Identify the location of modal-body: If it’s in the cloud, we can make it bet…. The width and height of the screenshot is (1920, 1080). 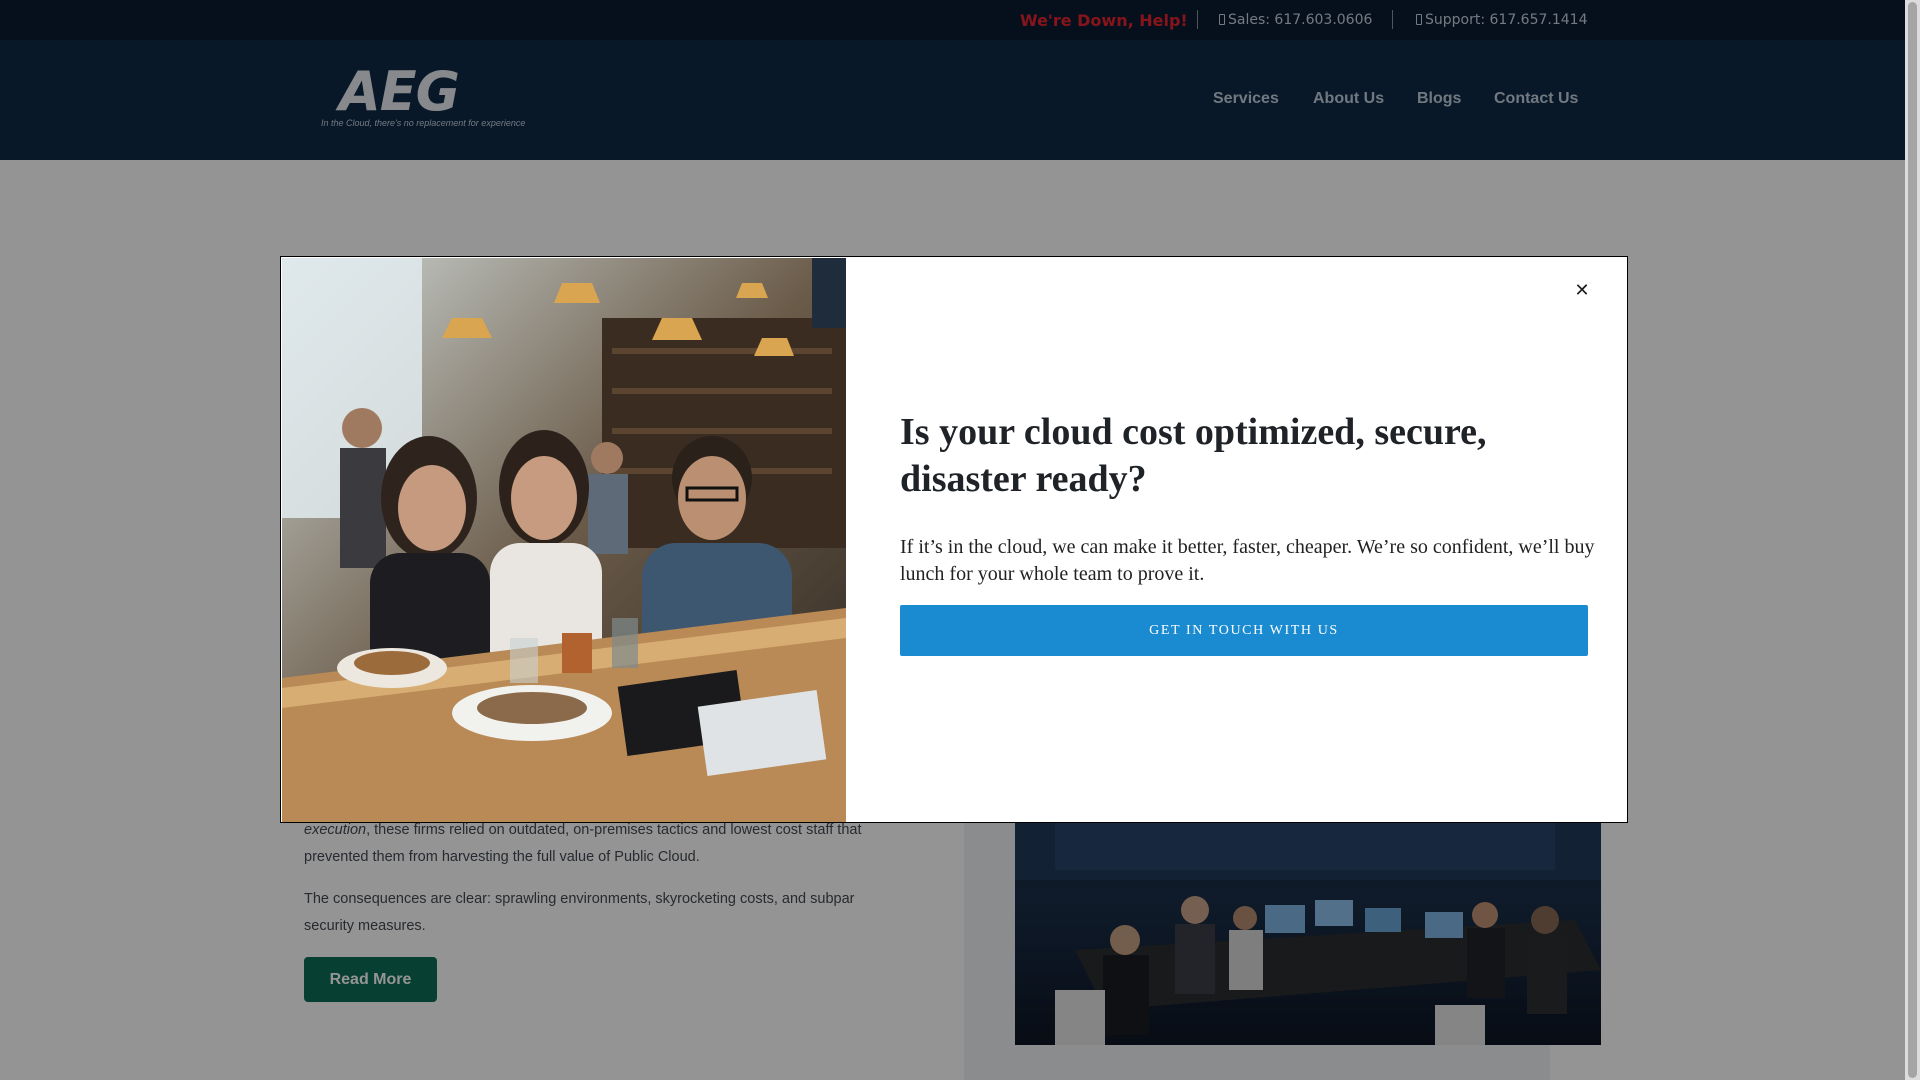
(1247, 560).